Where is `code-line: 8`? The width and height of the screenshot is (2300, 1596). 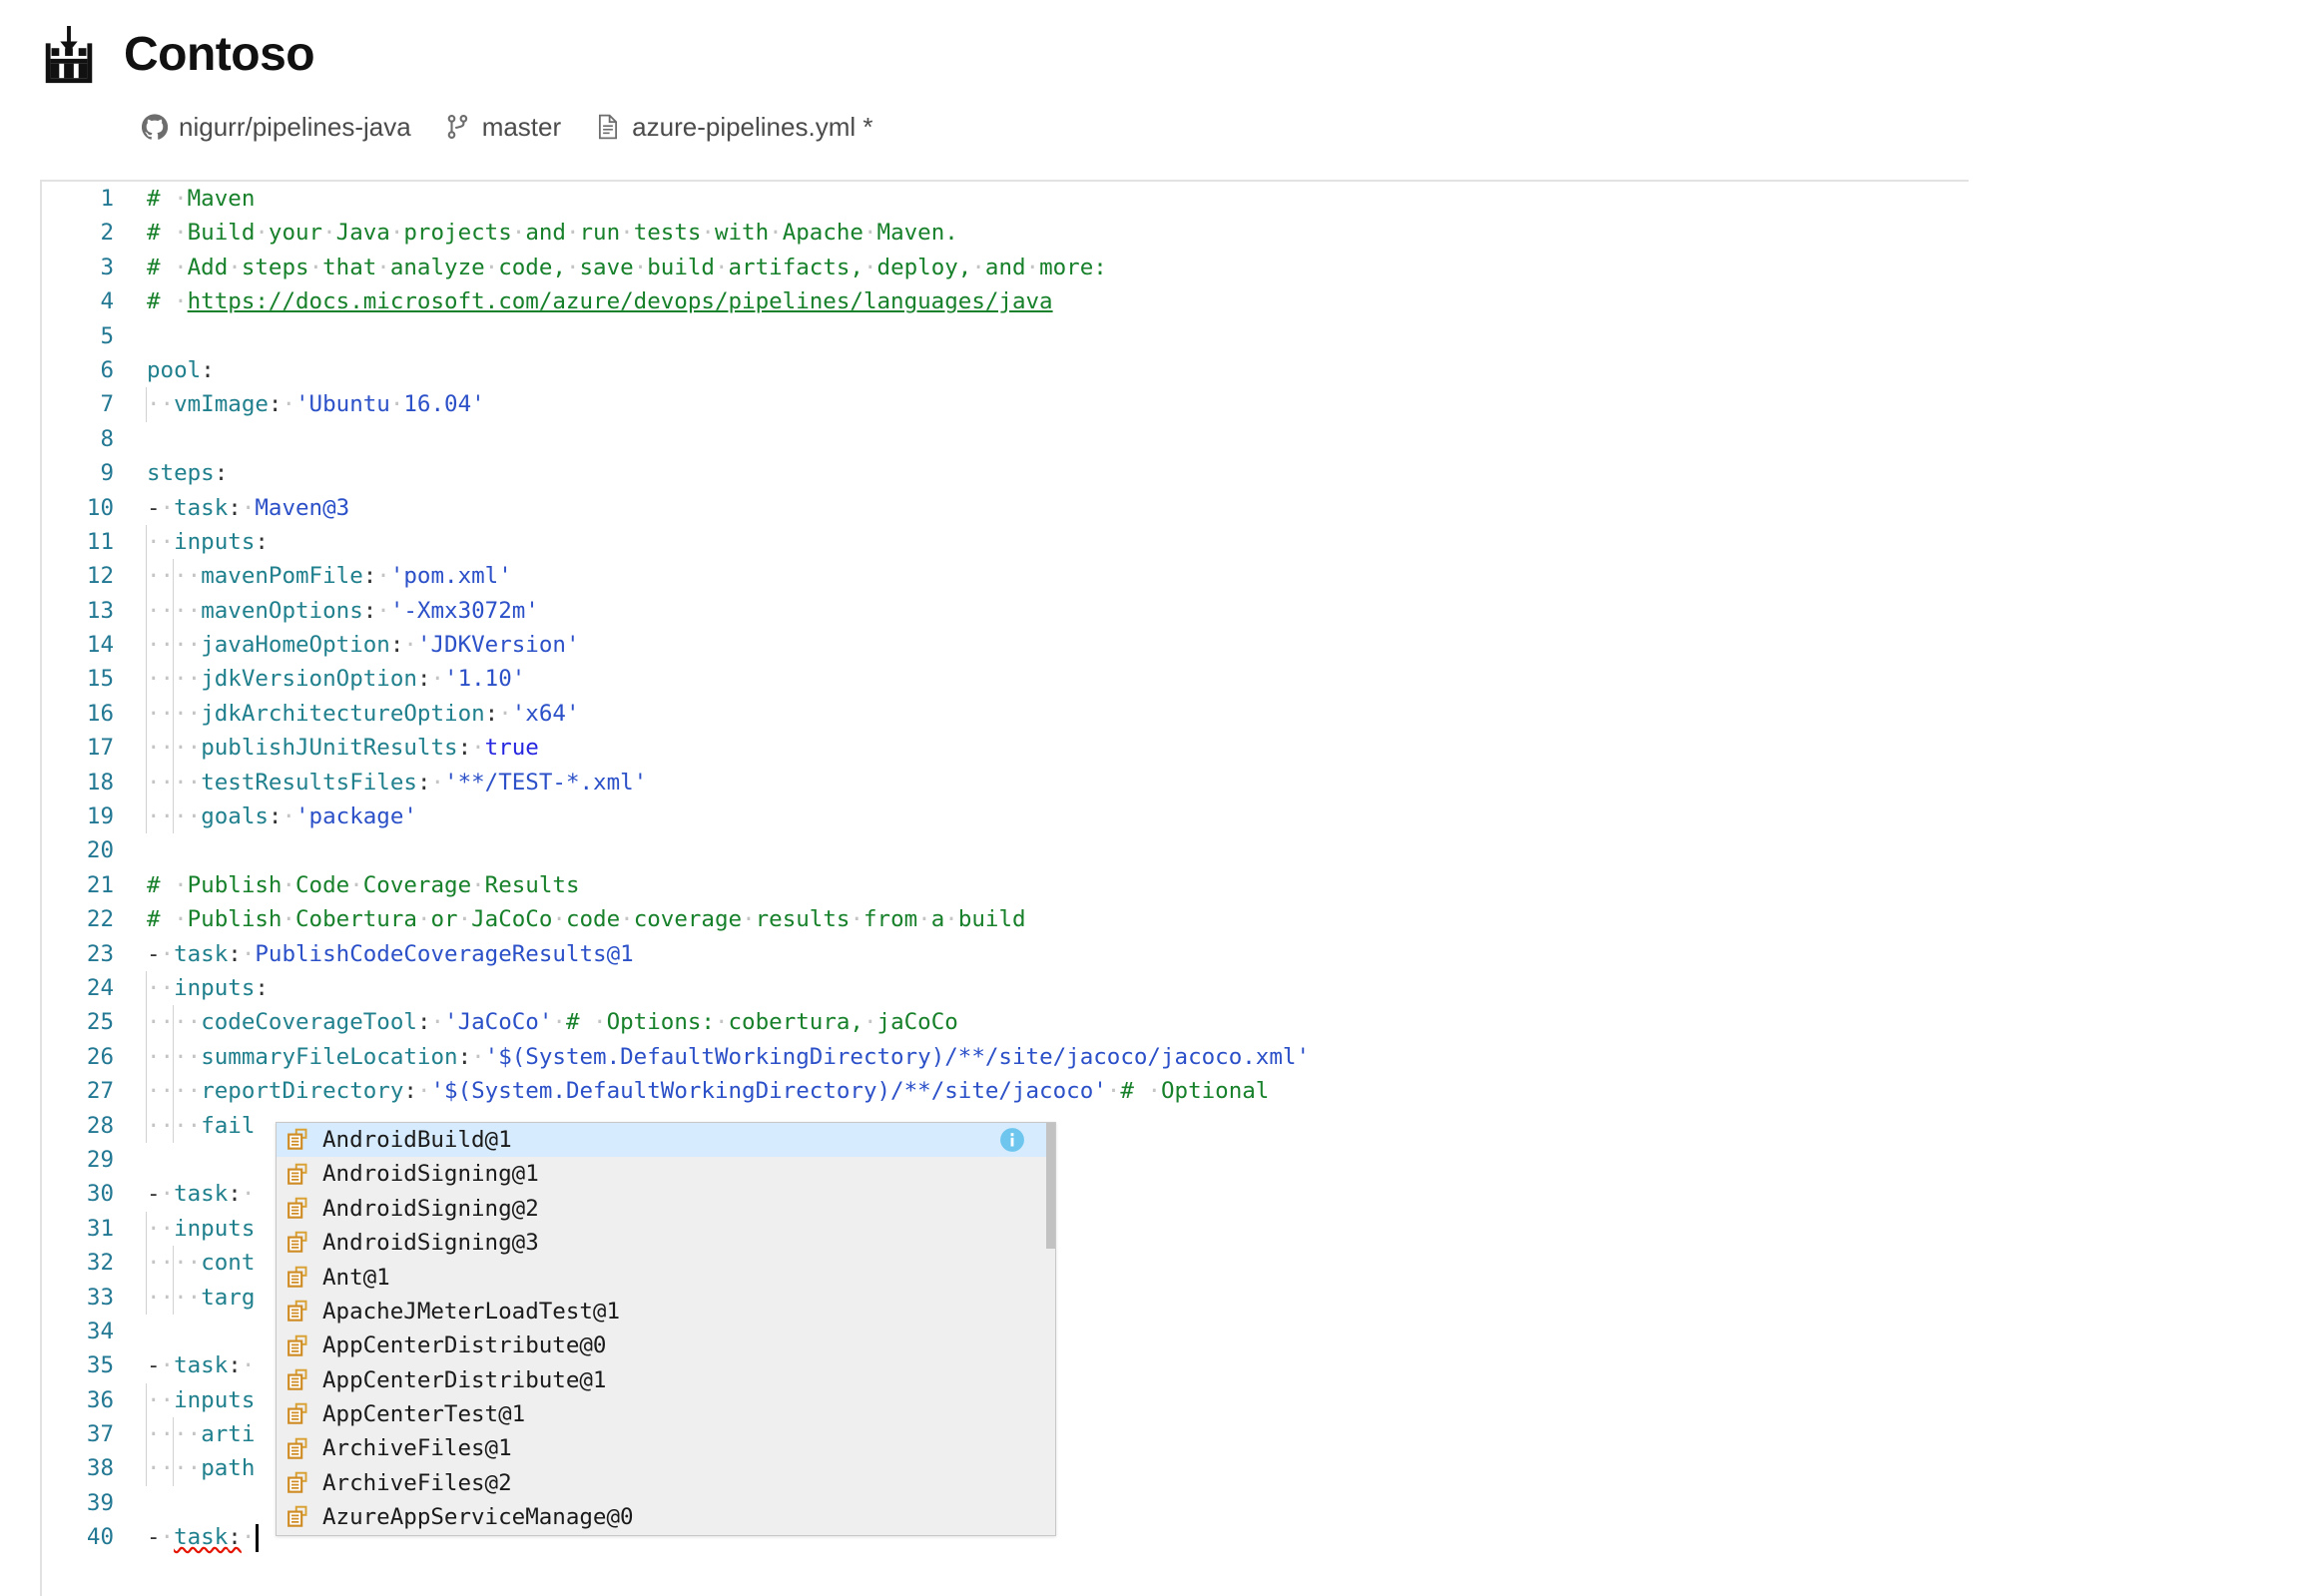 code-line: 8 is located at coordinates (1005, 439).